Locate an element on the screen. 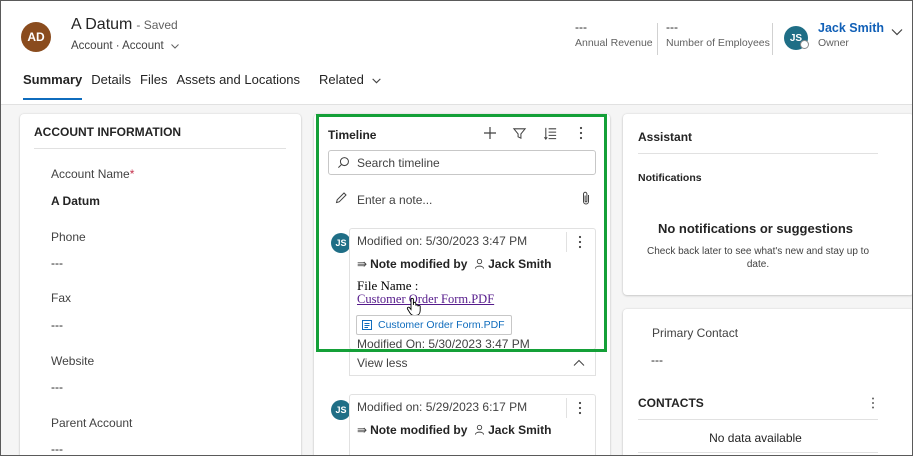 Image resolution: width=913 pixels, height=456 pixels. tab-details: Details is located at coordinates (111, 87).